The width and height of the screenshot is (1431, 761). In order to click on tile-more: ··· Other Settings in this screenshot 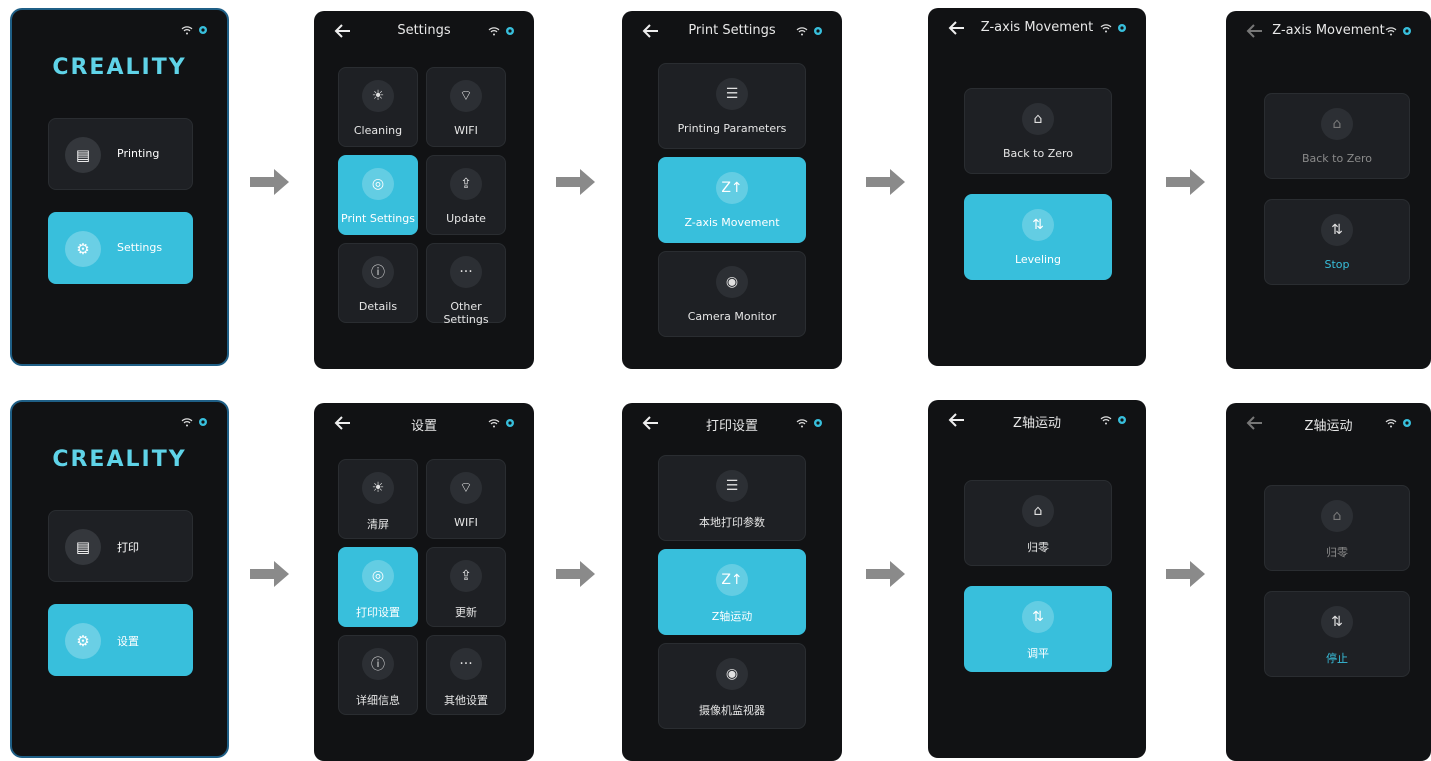, I will do `click(466, 284)`.